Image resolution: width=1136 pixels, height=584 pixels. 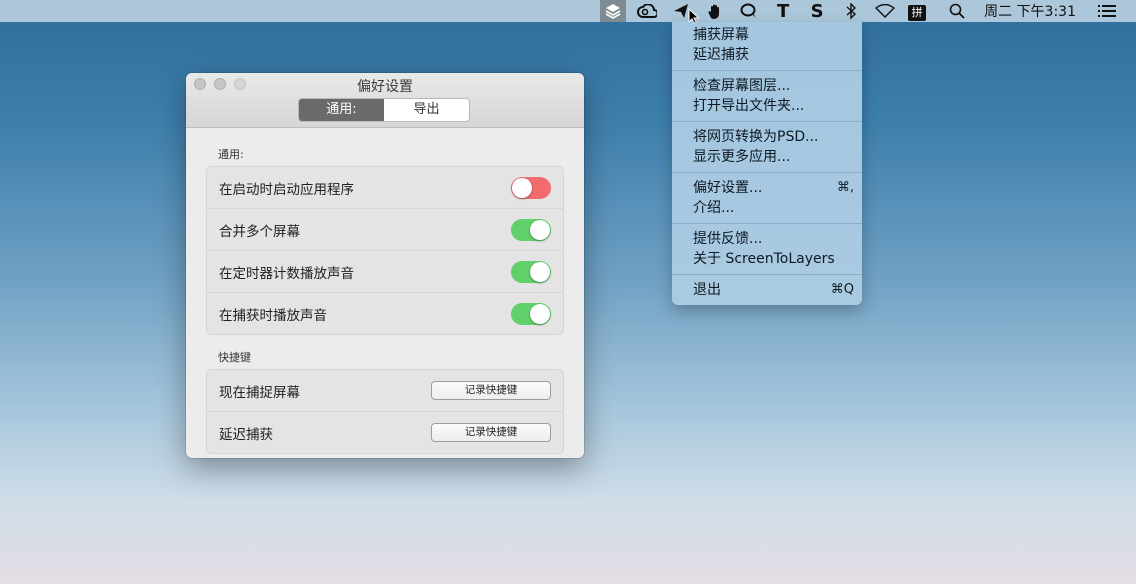 What do you see at coordinates (273, 315) in the screenshot?
I see `setting-label: 在捕获时播放声音` at bounding box center [273, 315].